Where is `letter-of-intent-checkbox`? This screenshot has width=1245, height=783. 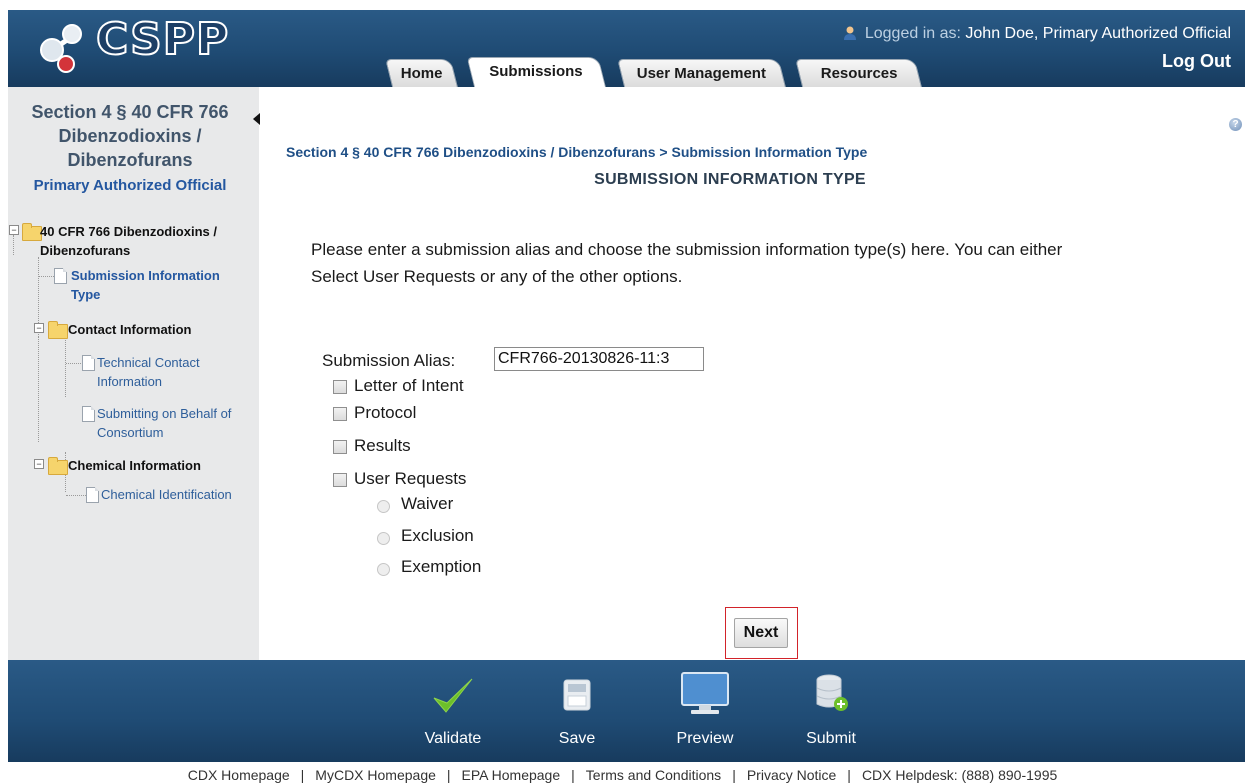 letter-of-intent-checkbox is located at coordinates (340, 387).